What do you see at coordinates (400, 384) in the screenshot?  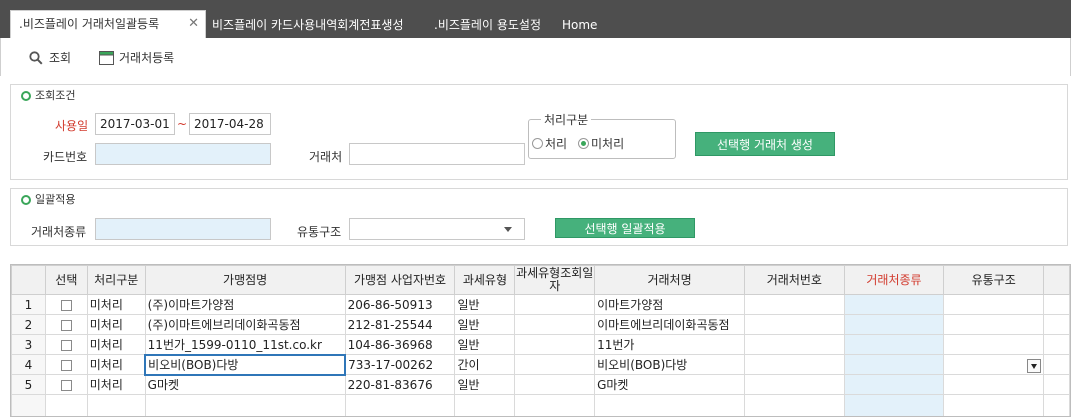 I see `cell-bizno: 220-81-83676` at bounding box center [400, 384].